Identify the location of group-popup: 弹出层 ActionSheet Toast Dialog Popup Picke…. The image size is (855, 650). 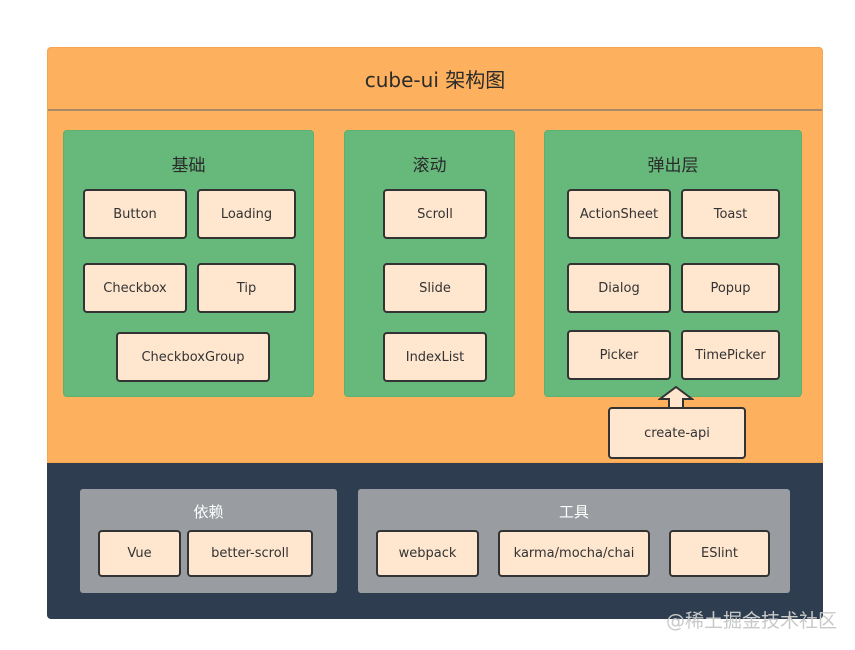
(673, 263).